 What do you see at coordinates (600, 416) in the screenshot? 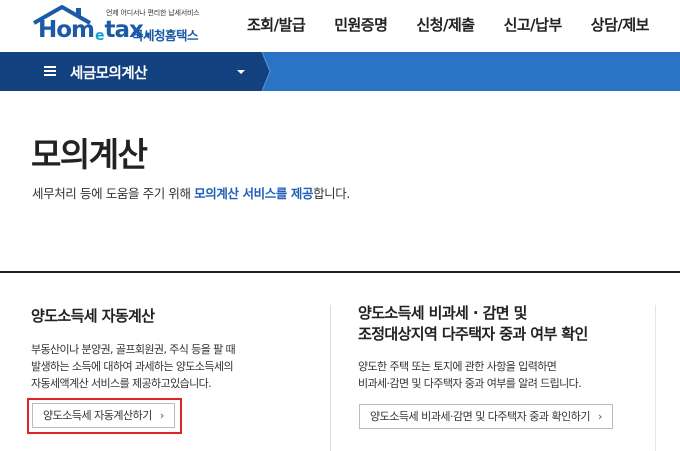
I see `chevron-right-icon: ›` at bounding box center [600, 416].